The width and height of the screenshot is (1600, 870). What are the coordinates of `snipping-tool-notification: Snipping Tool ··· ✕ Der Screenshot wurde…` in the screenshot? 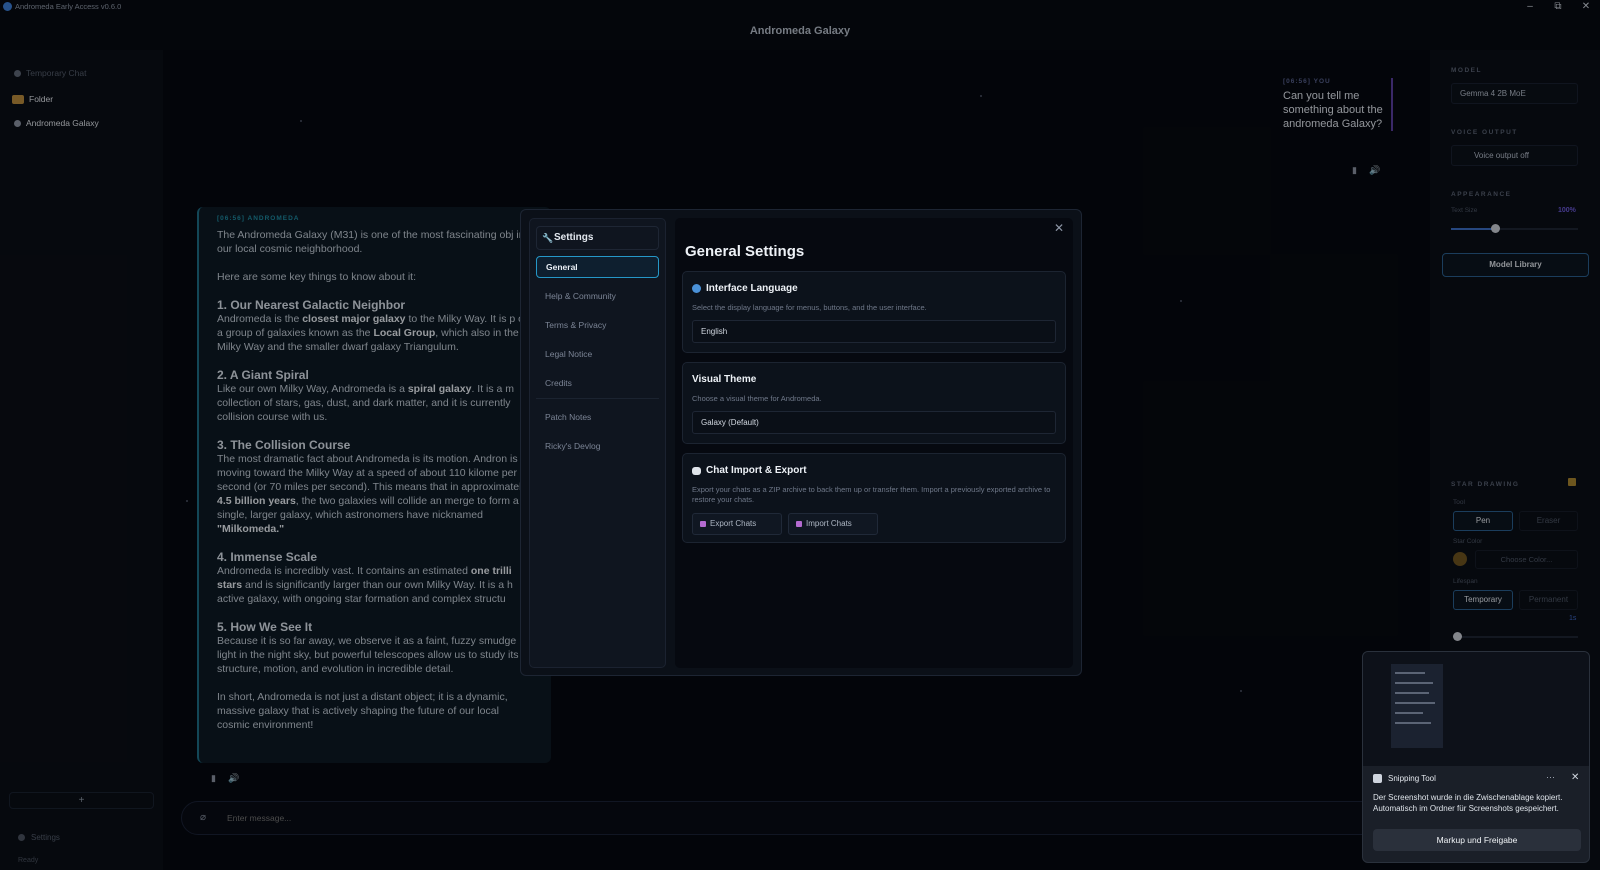 It's located at (1476, 757).